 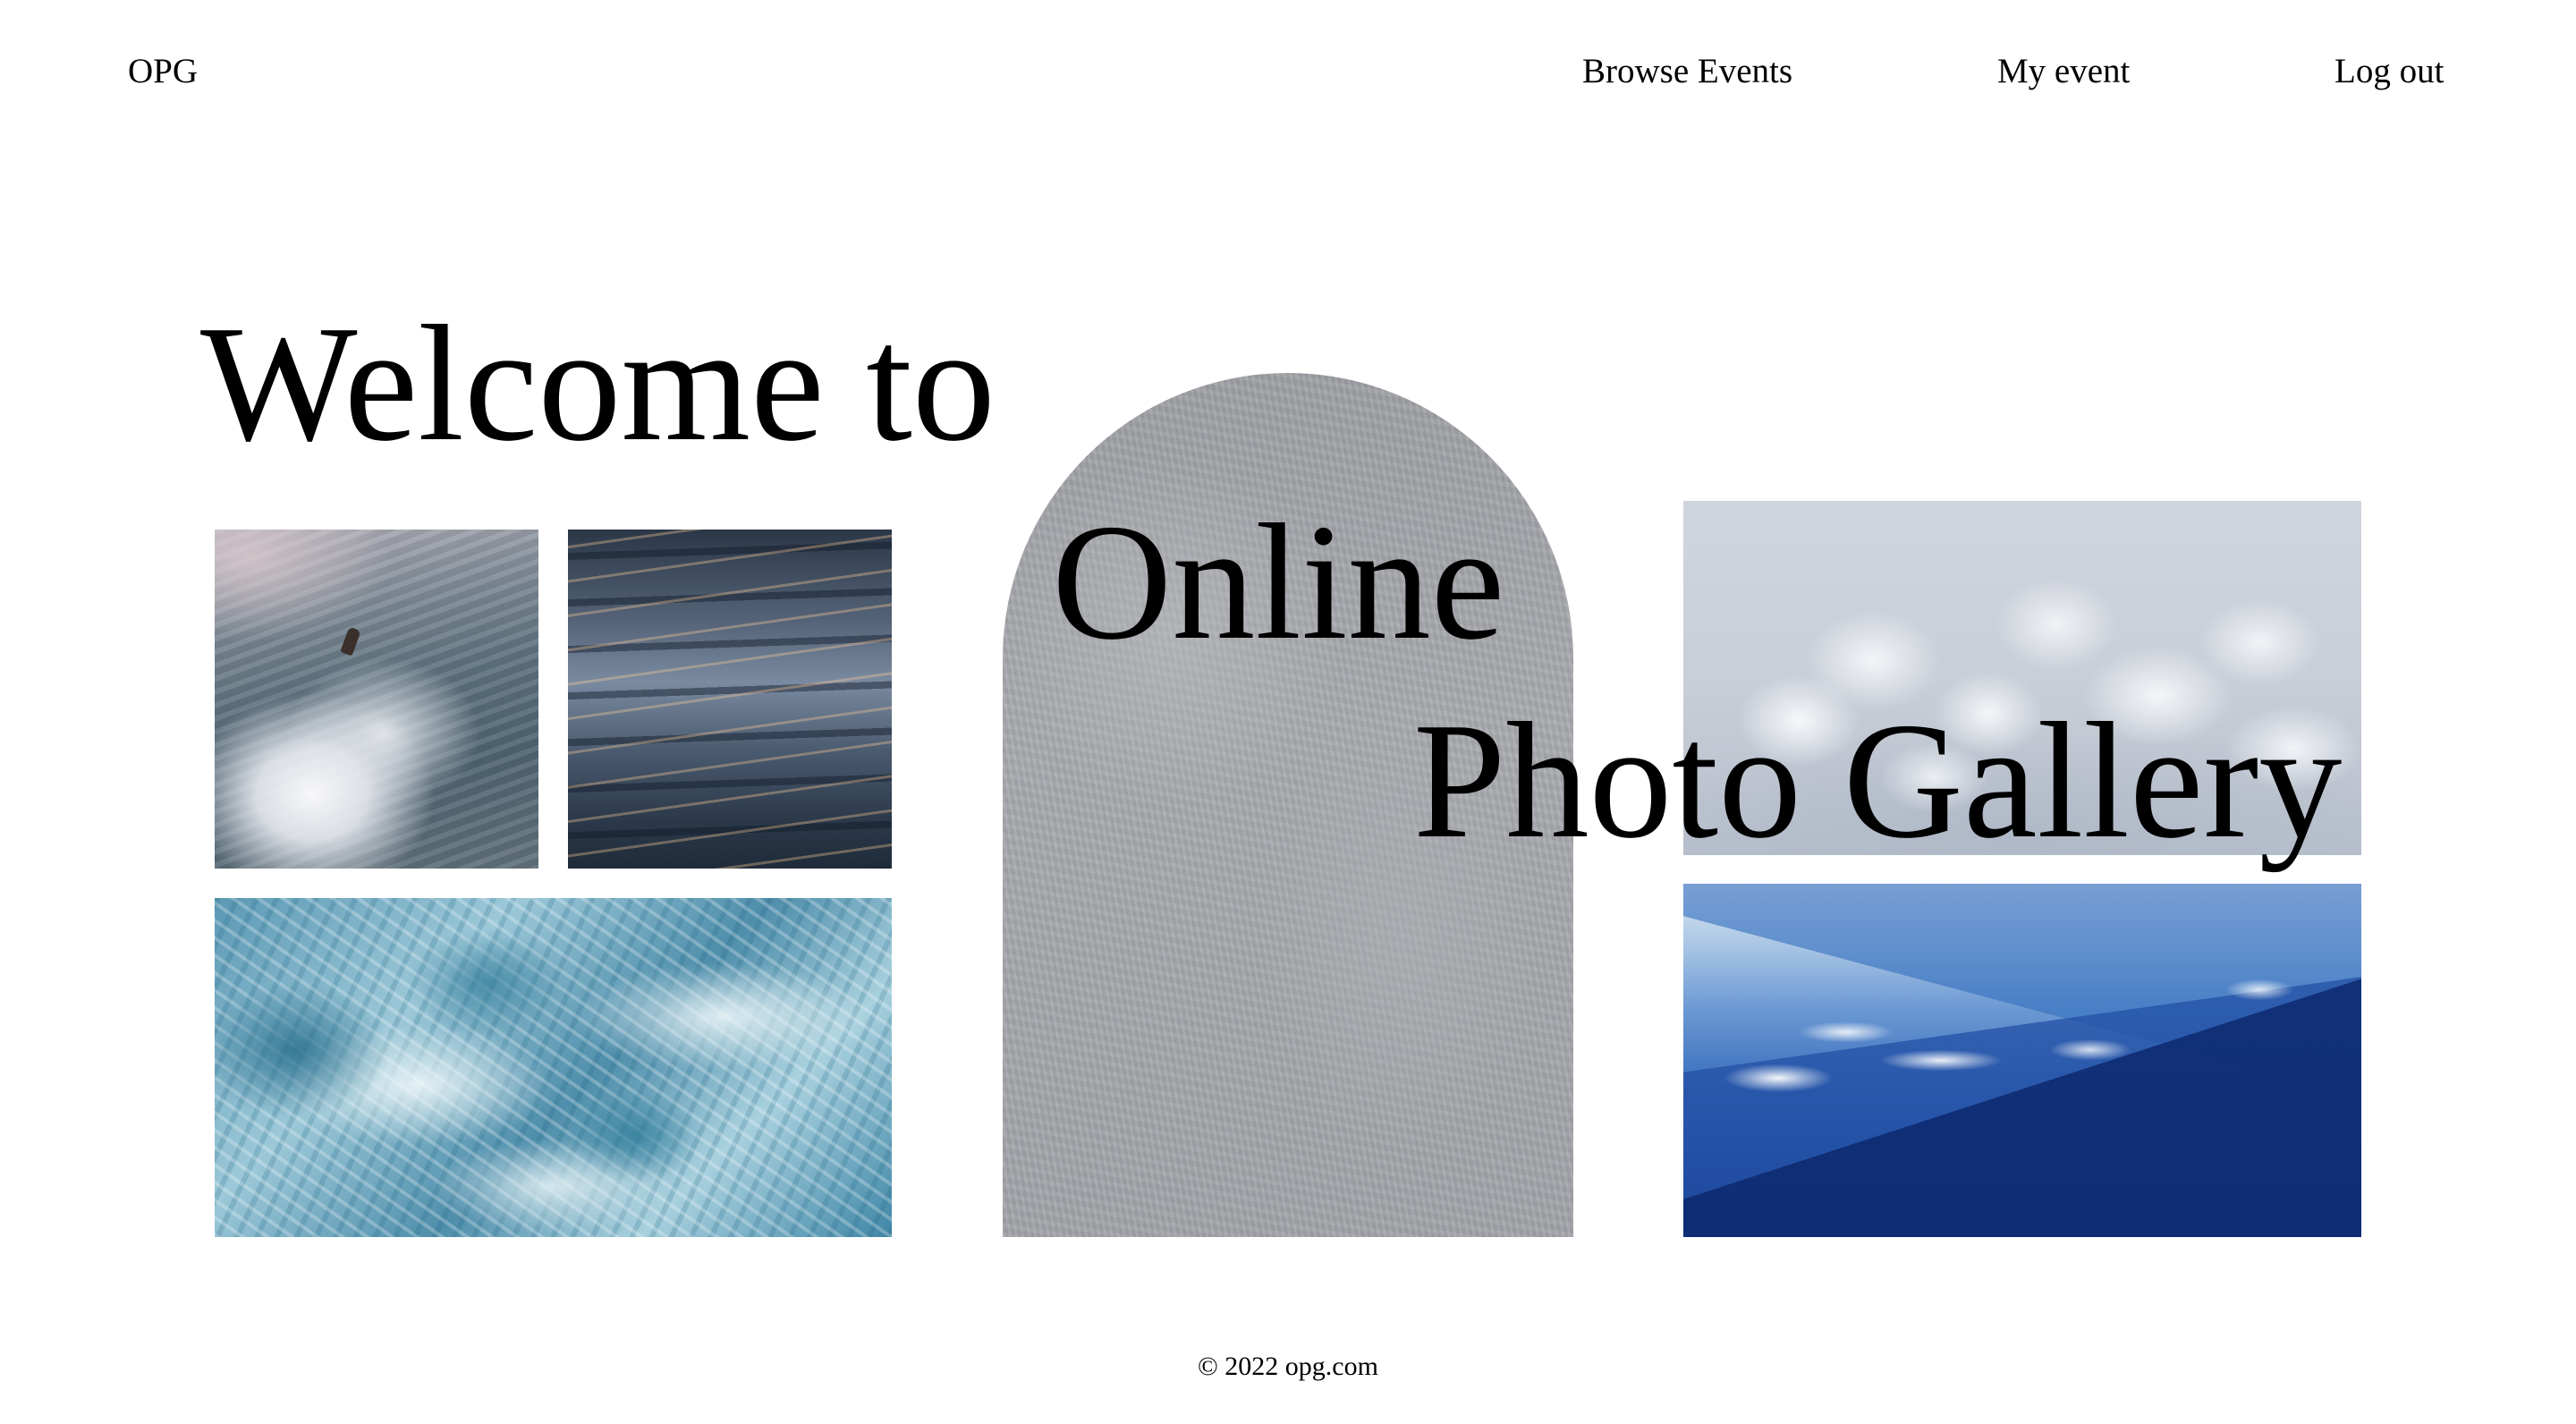 I want to click on water-ripples-photo, so click(x=730, y=699).